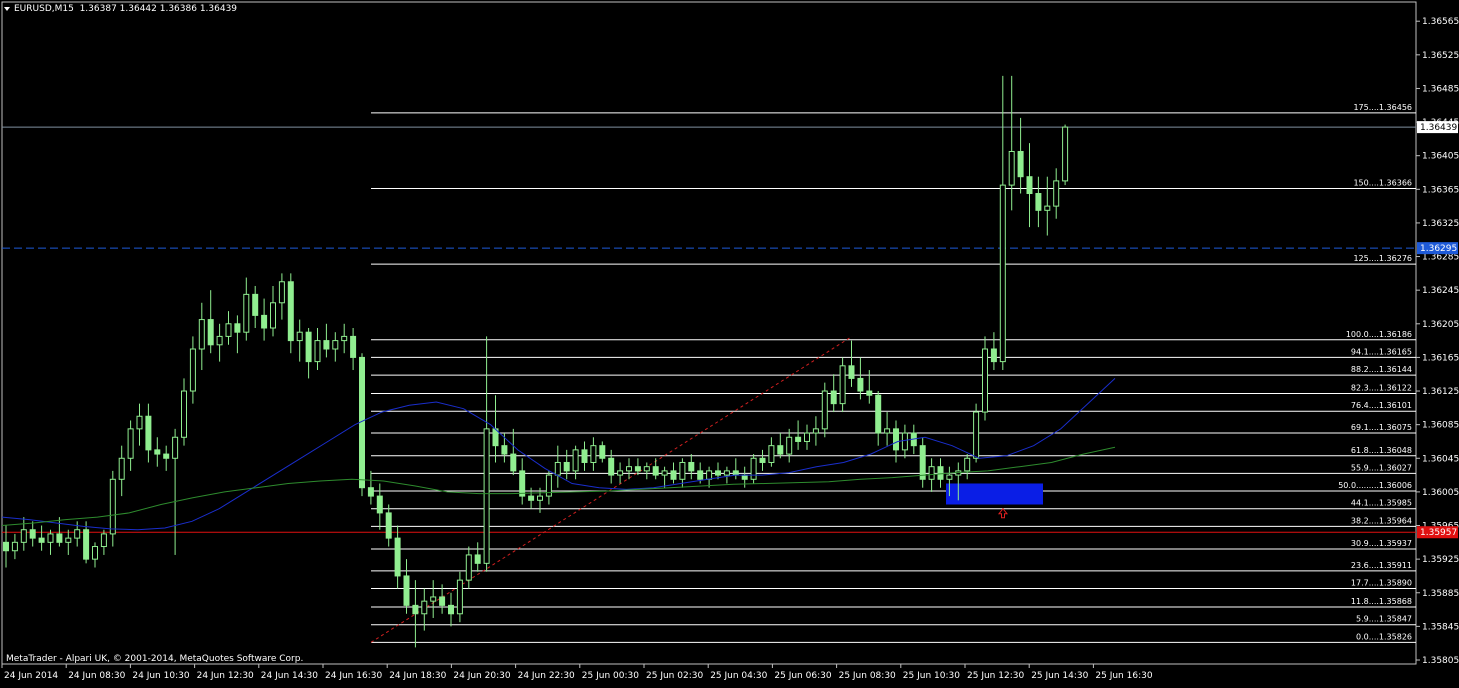  I want to click on y-tick-label: 1.36485, so click(1440, 89).